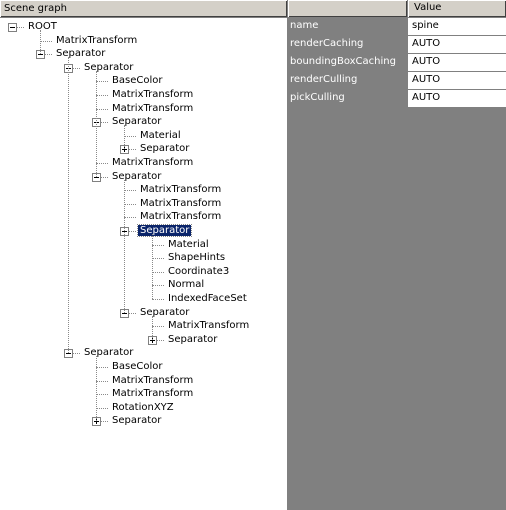 The image size is (506, 510). I want to click on tree-node: Coordinate3, so click(198, 272).